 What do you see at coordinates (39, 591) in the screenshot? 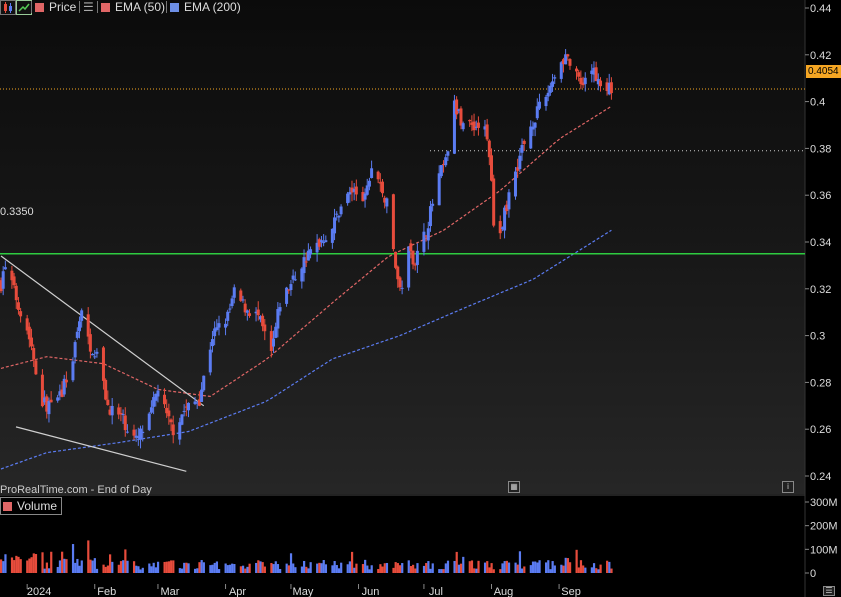
I see `time-tick-label: 2024` at bounding box center [39, 591].